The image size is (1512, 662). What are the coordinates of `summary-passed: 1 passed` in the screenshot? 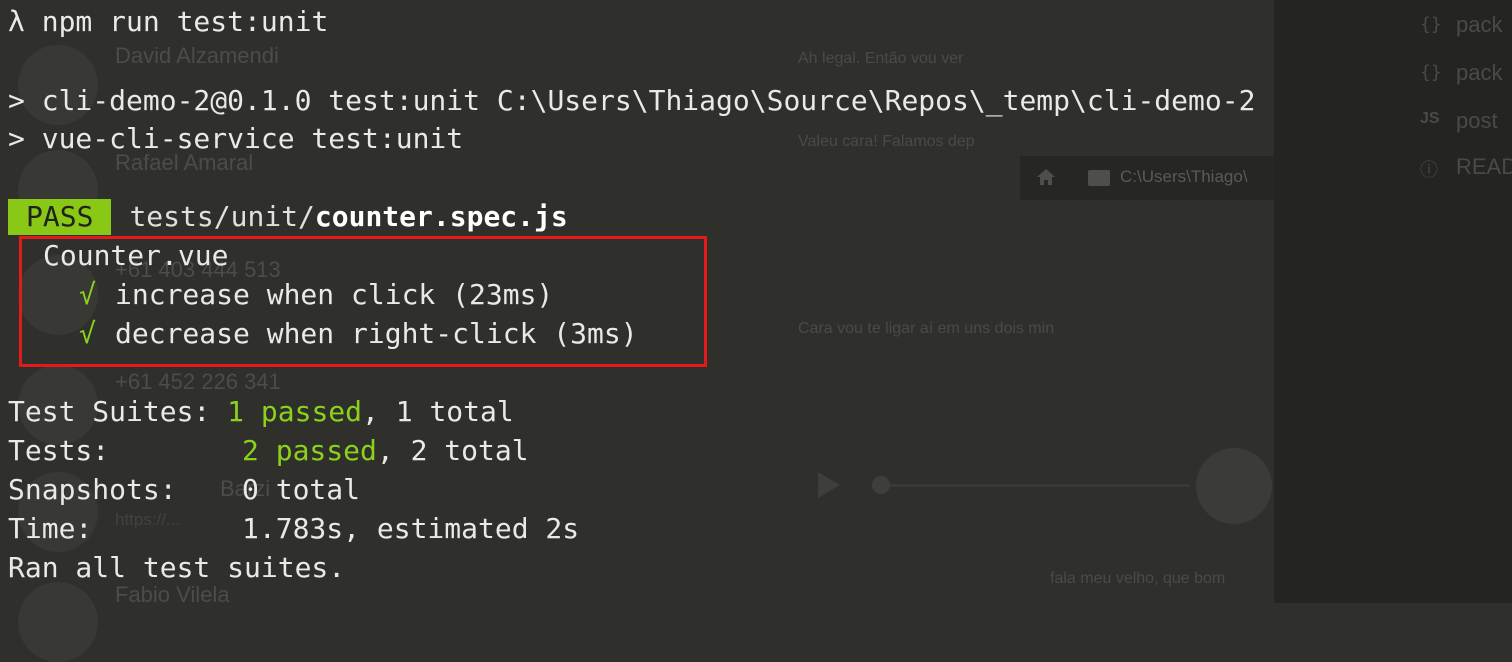 It's located at (295, 411).